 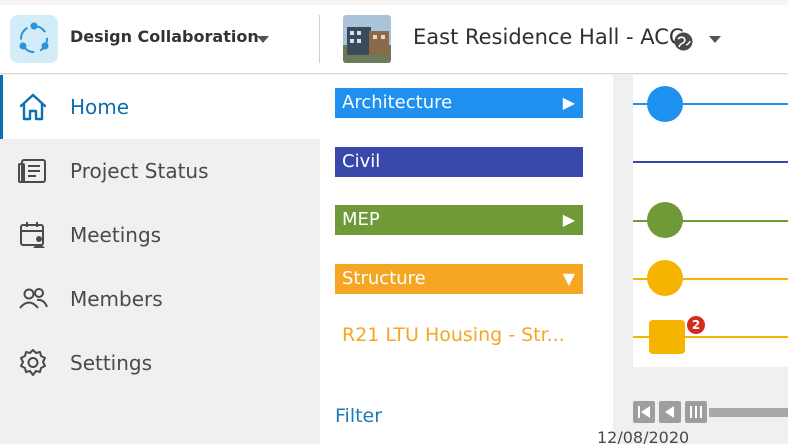 What do you see at coordinates (696, 325) in the screenshot?
I see `notification-badge: 2` at bounding box center [696, 325].